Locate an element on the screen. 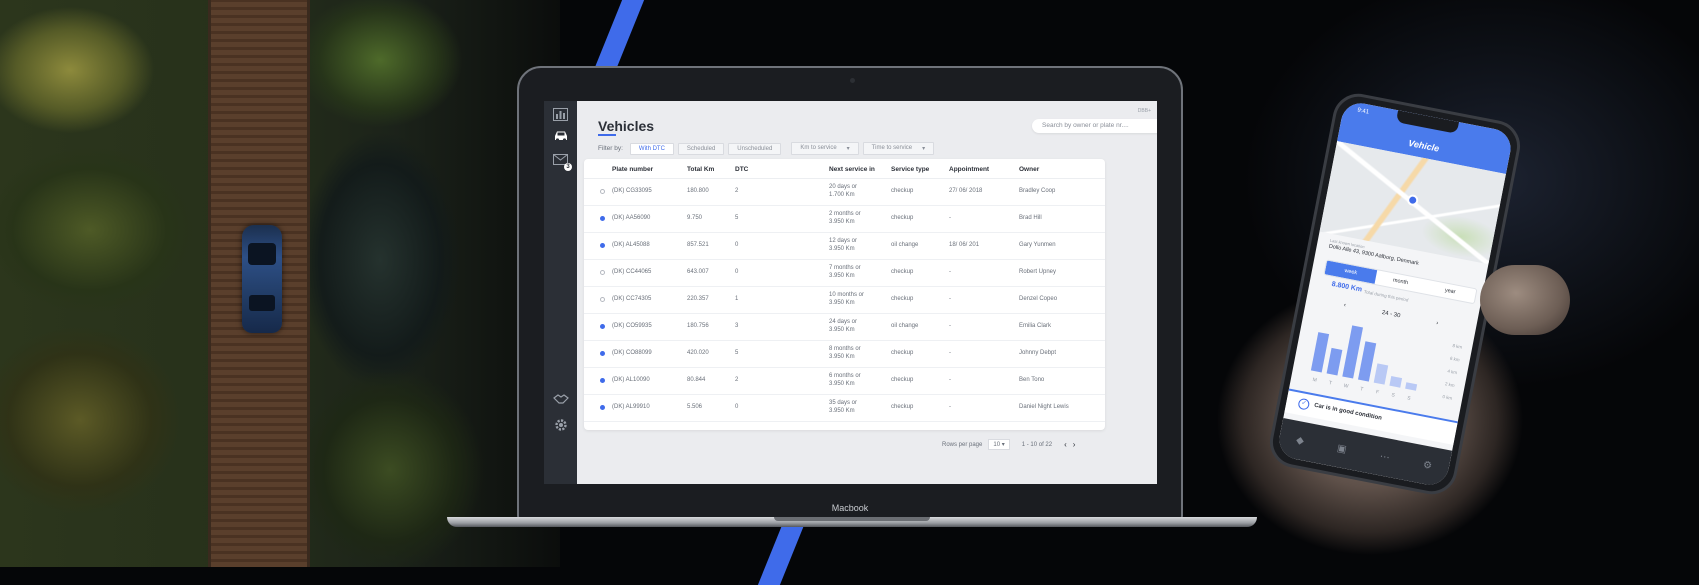 This screenshot has height=585, width=1699. phone-time: 9:41 is located at coordinates (1363, 111).